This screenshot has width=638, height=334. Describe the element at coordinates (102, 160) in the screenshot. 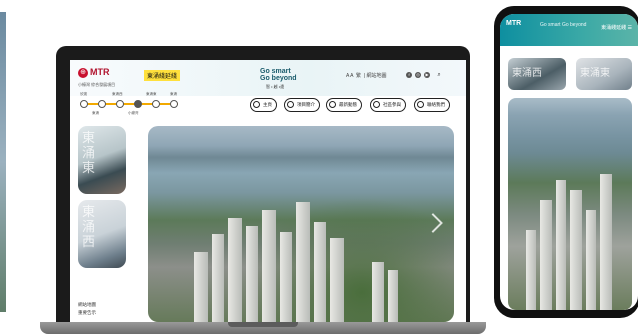

I see `station-card-tung-chung-east: 東涌東` at that location.